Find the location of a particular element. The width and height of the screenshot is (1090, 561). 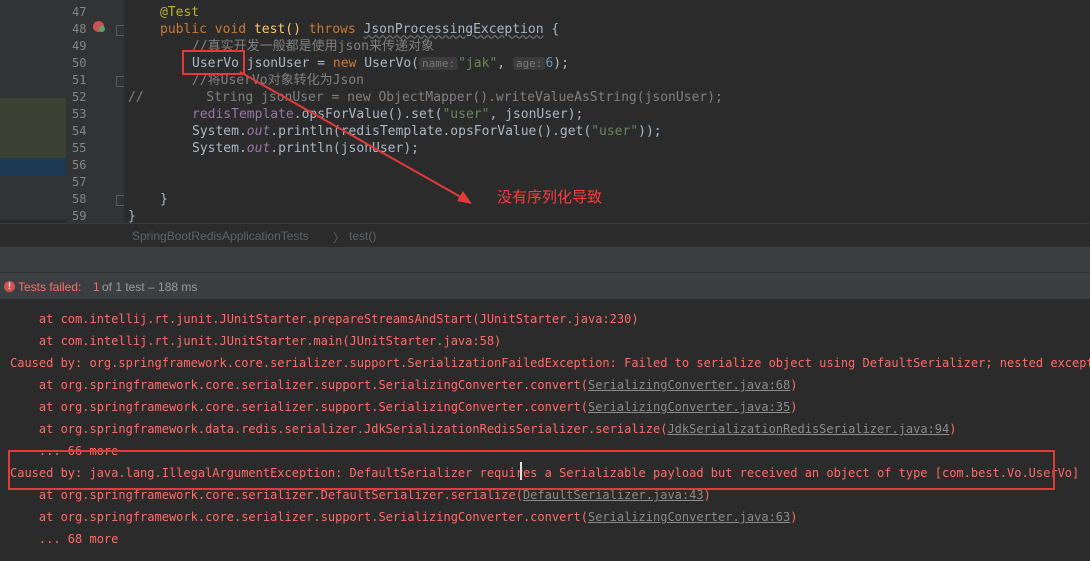

field: redisTemplate is located at coordinates (243, 114).